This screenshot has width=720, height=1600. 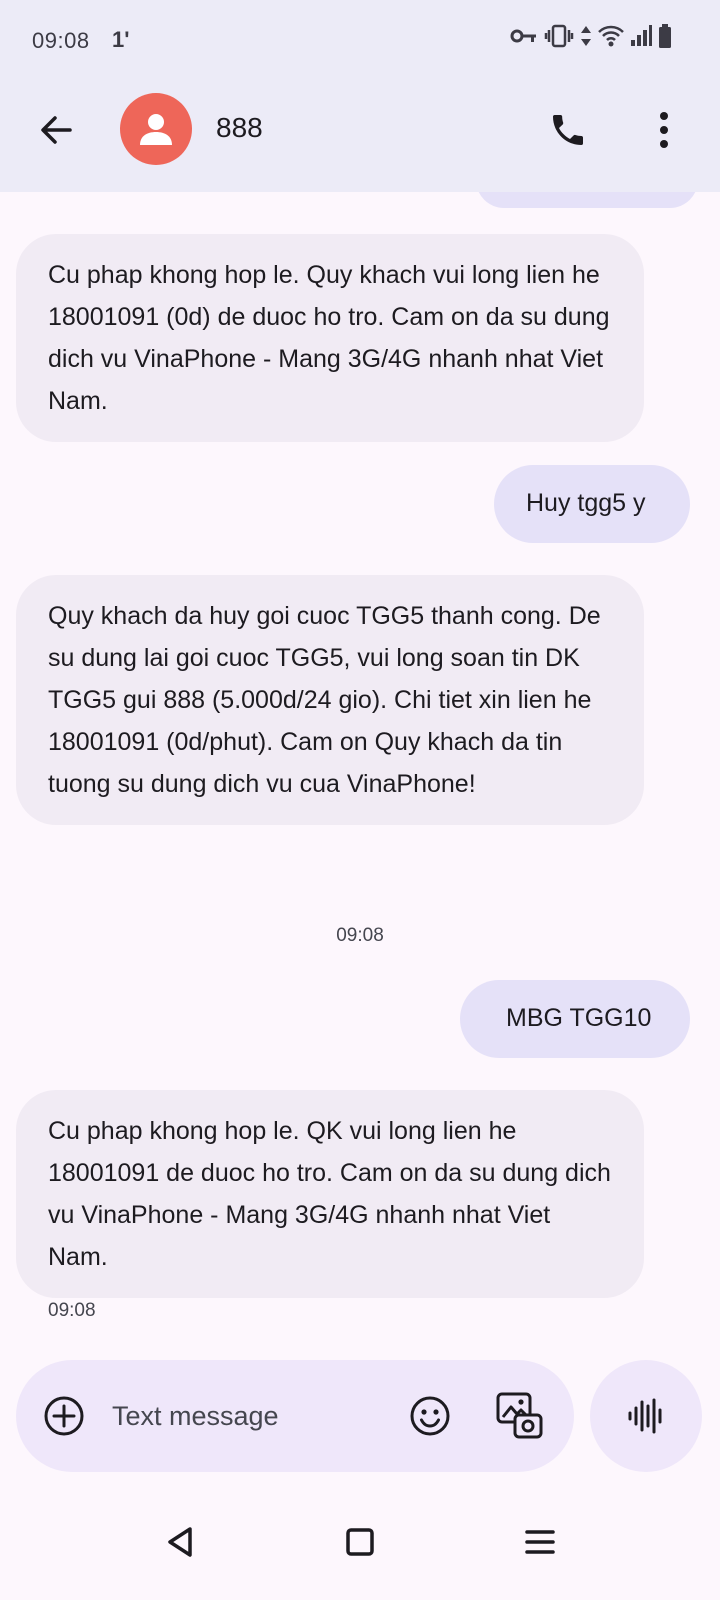 What do you see at coordinates (61, 40) in the screenshot?
I see `status-time: 09:08` at bounding box center [61, 40].